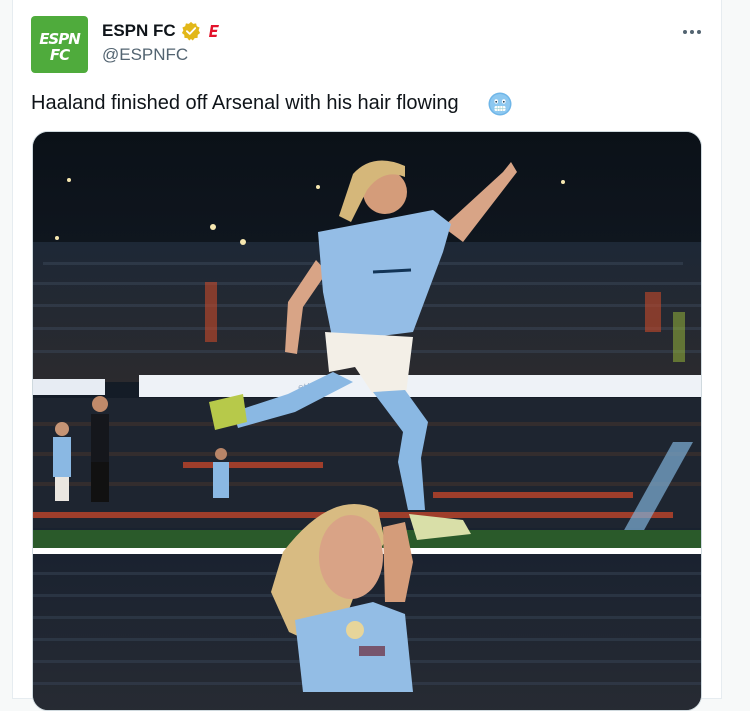  Describe the element at coordinates (191, 31) in the screenshot. I see `gold-verified-icon` at that location.